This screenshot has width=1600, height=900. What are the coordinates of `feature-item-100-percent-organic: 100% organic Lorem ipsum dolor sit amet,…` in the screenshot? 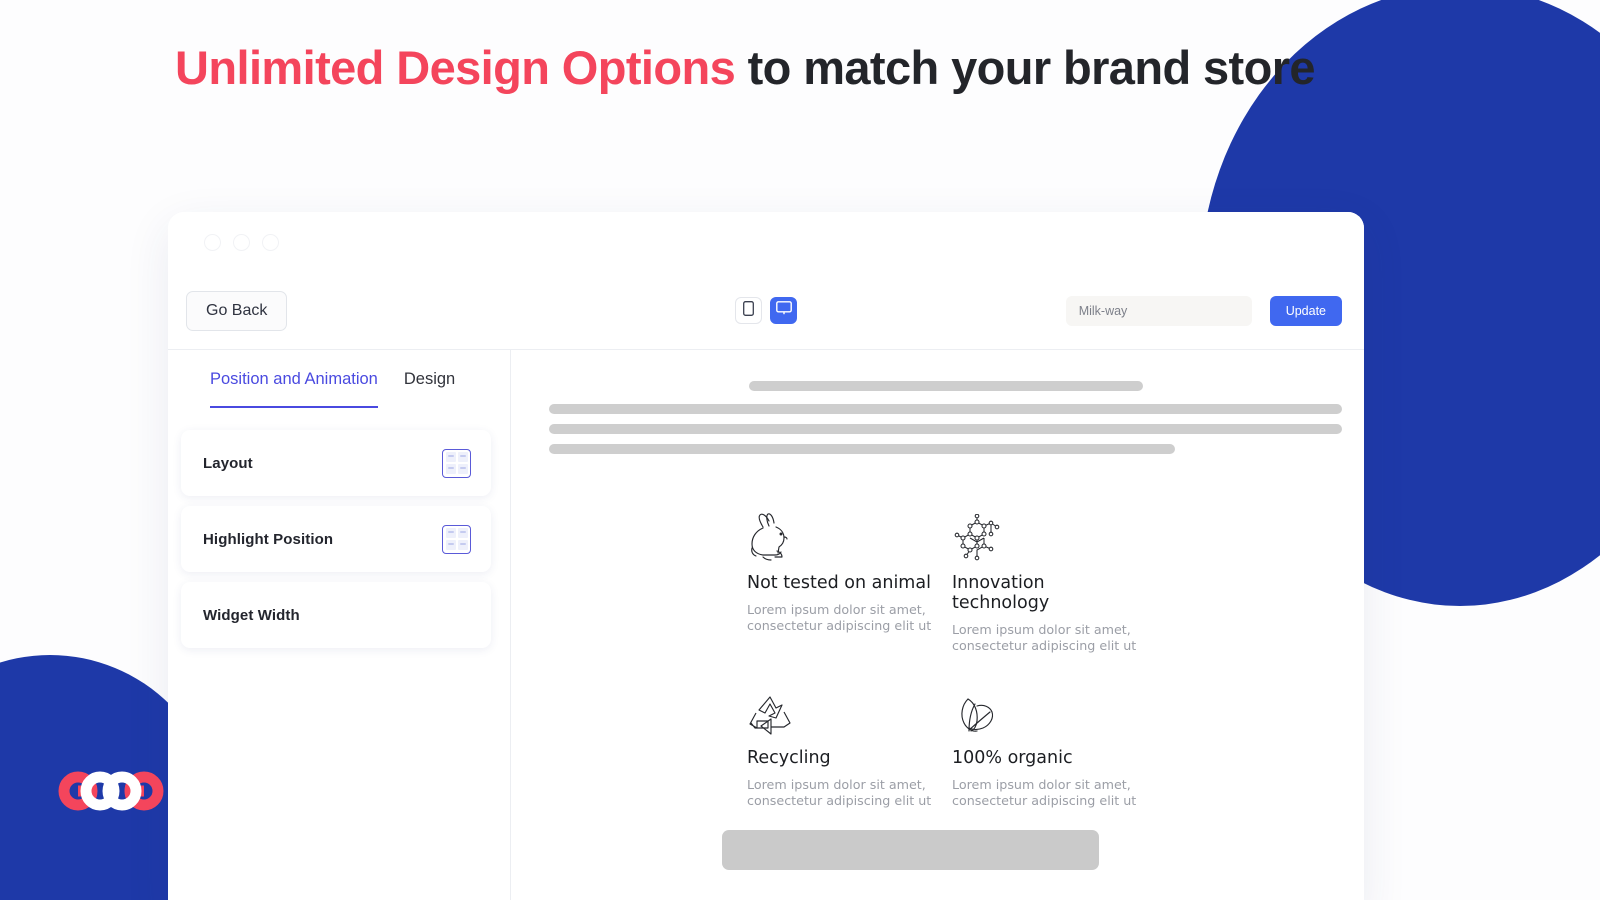 It's located at (1049, 746).